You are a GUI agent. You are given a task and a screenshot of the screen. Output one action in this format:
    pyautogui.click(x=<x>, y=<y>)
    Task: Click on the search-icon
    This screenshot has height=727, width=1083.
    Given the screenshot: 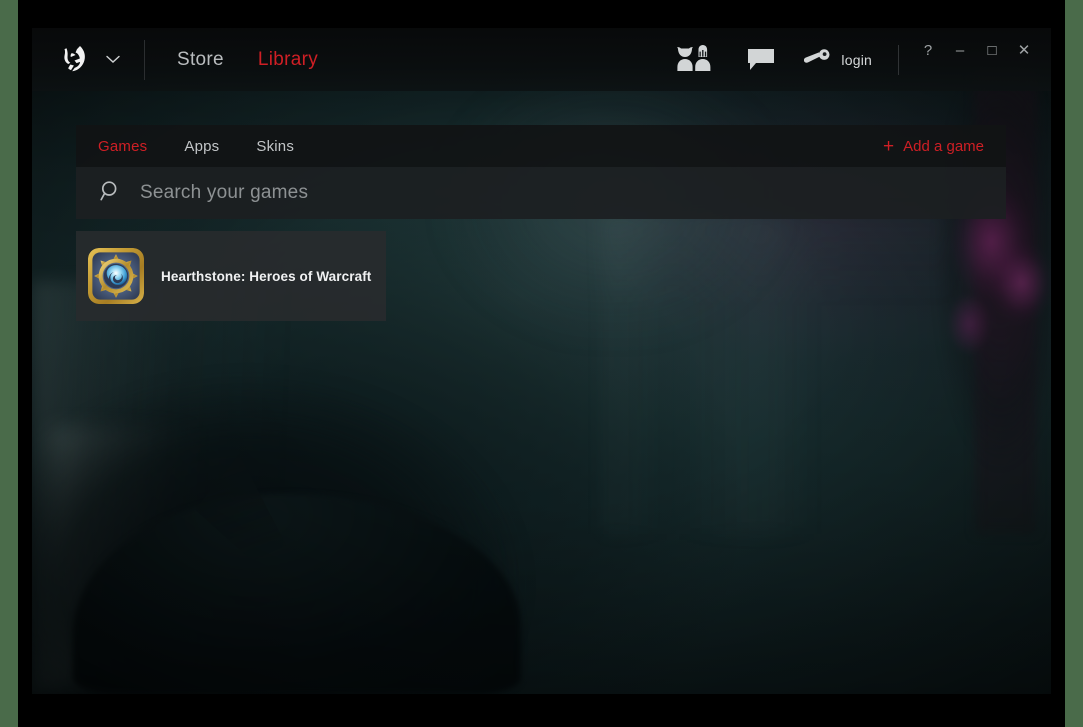 What is the action you would take?
    pyautogui.click(x=111, y=193)
    